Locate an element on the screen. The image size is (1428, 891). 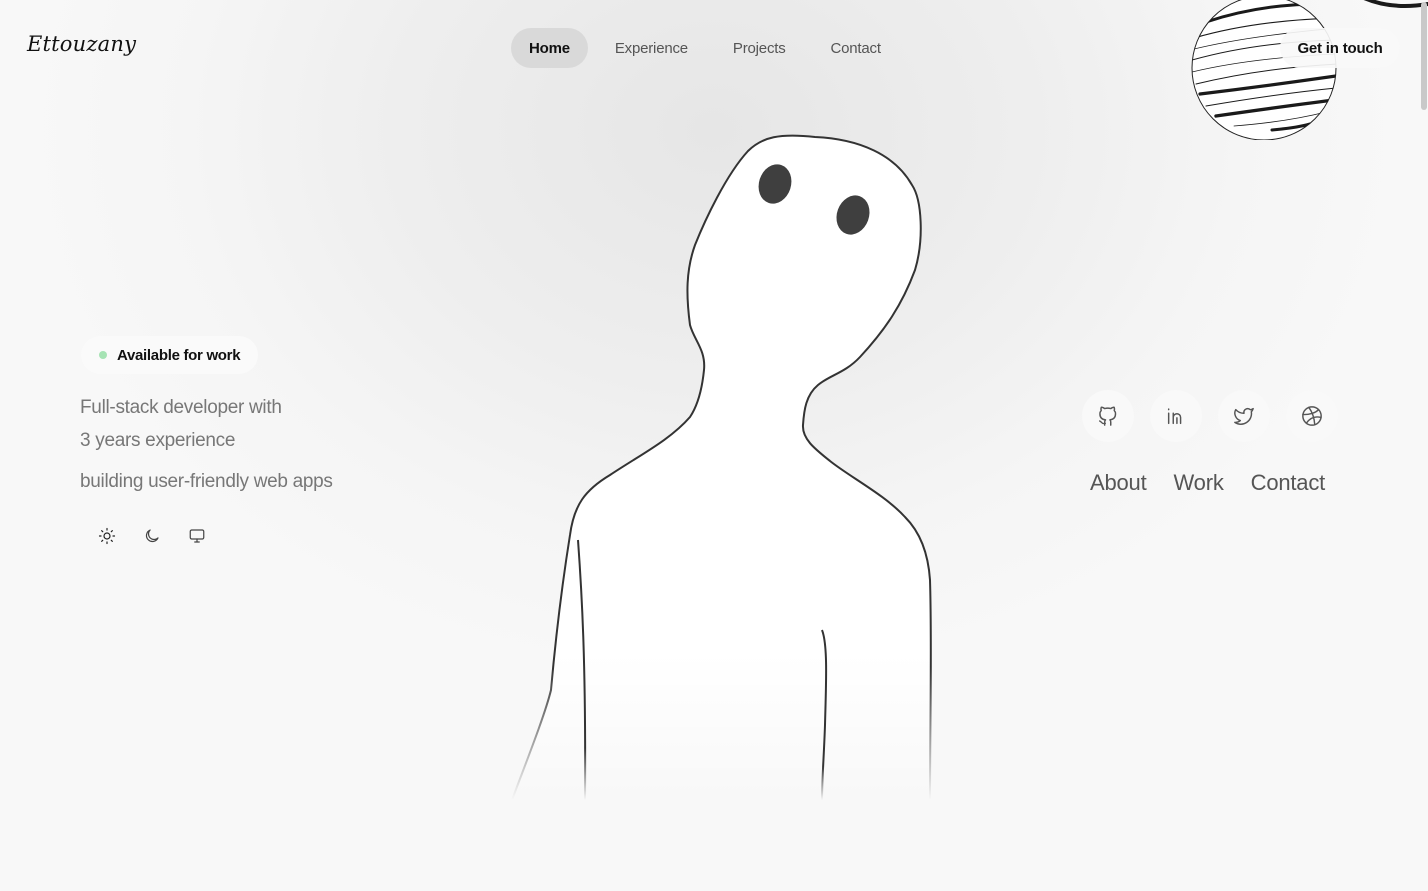
tagline-line-1: Full-stack developer with is located at coordinates (181, 407).